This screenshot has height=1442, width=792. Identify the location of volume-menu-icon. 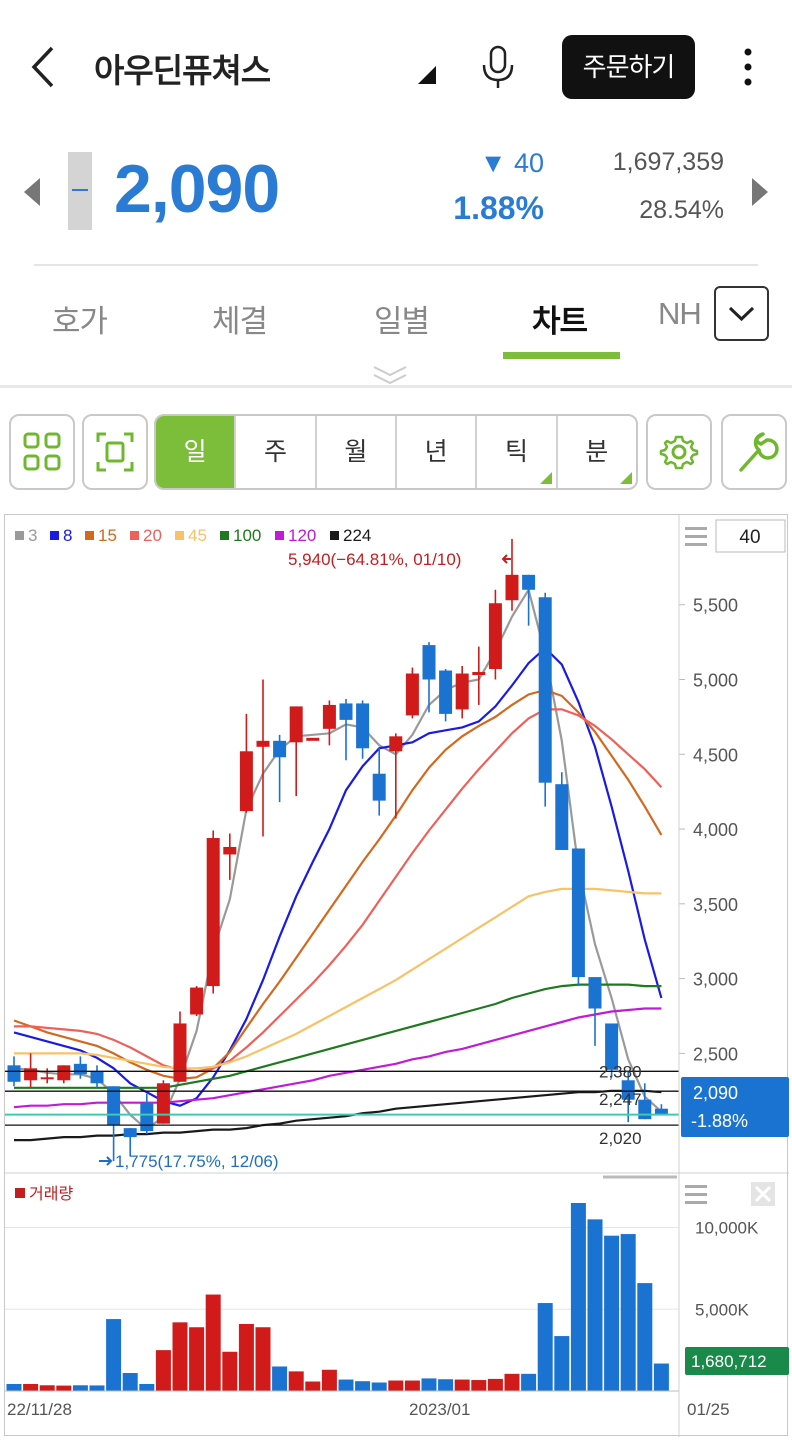
(696, 1194).